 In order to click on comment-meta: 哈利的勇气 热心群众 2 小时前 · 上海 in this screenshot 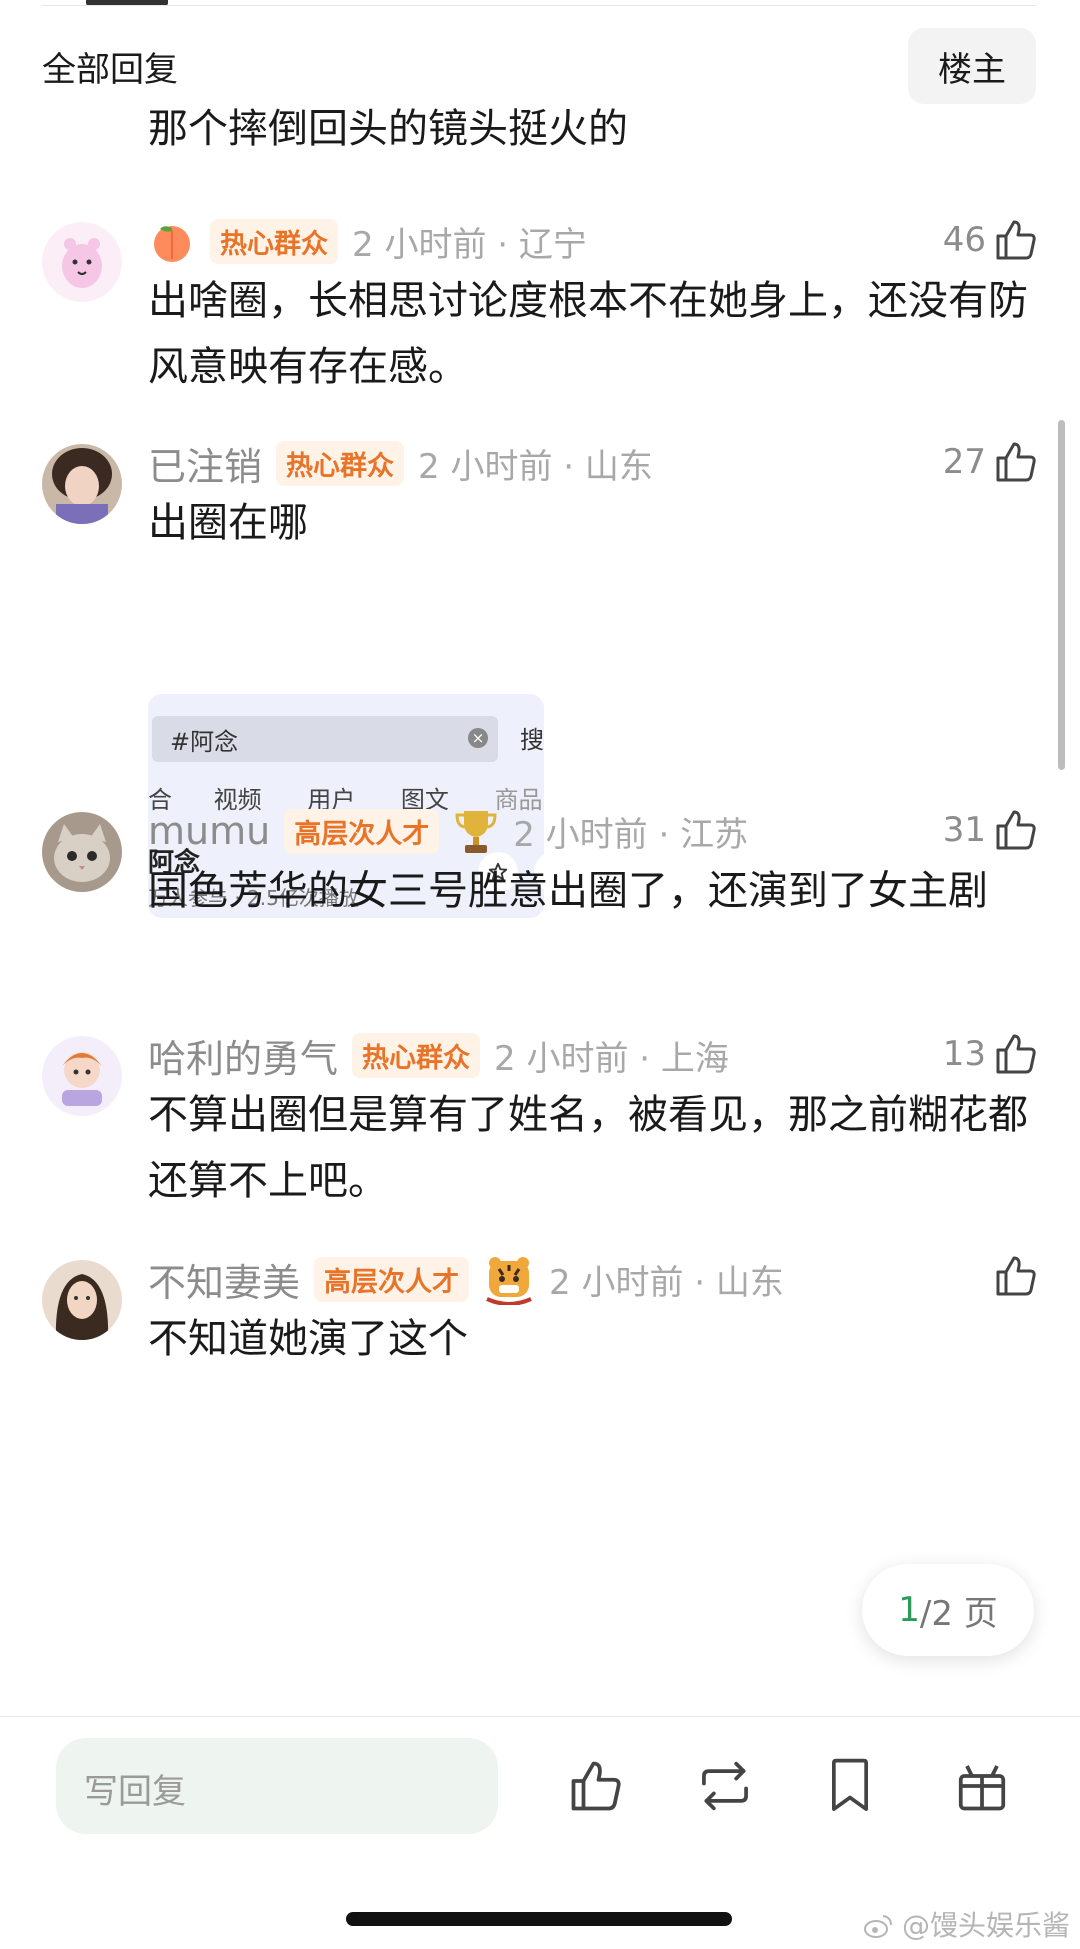, I will do `click(438, 1055)`.